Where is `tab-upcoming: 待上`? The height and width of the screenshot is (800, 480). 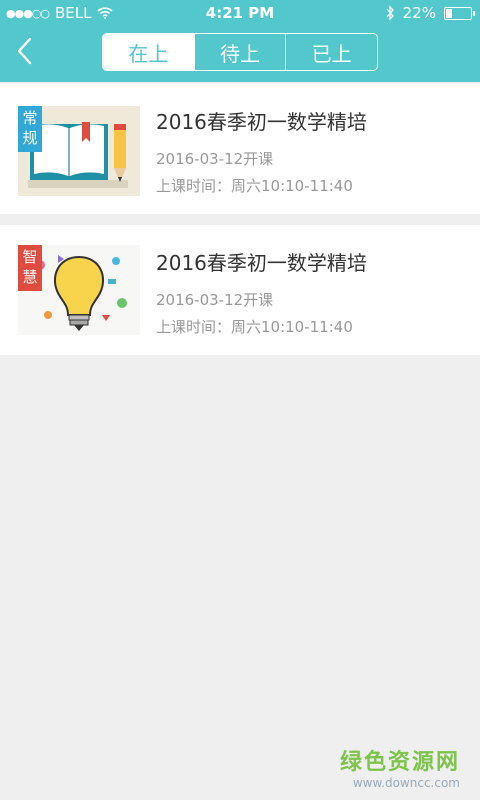
tab-upcoming: 待上 is located at coordinates (239, 52).